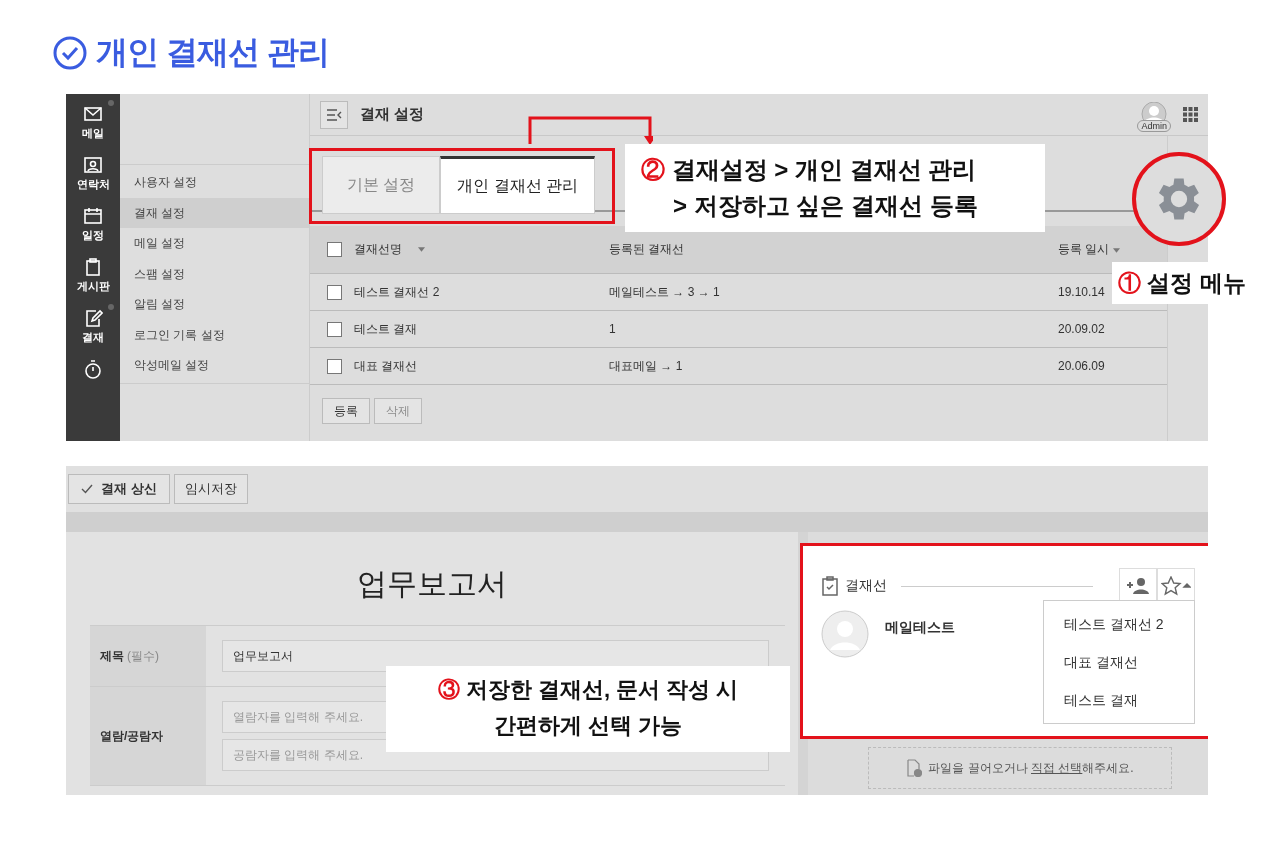 This screenshot has height=845, width=1280. What do you see at coordinates (214, 273) in the screenshot?
I see `sidebar-item: 스팸 설정` at bounding box center [214, 273].